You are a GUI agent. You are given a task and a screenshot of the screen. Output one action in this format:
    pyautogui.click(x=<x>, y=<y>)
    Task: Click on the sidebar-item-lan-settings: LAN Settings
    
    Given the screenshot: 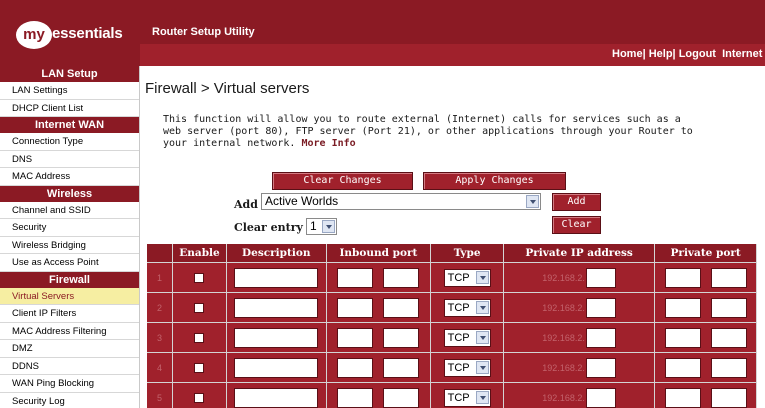 What is the action you would take?
    pyautogui.click(x=69, y=91)
    